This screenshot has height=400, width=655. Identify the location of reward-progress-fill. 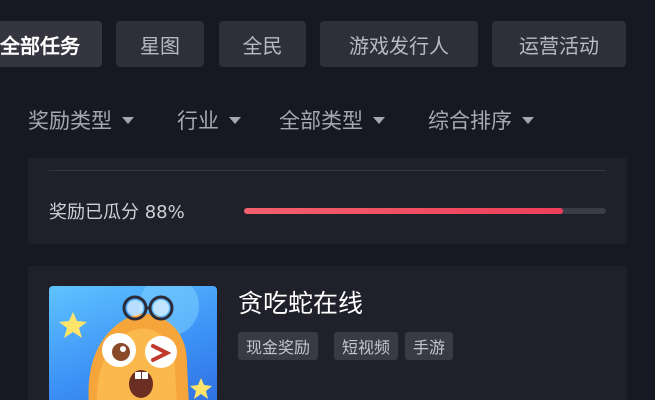
(403, 211).